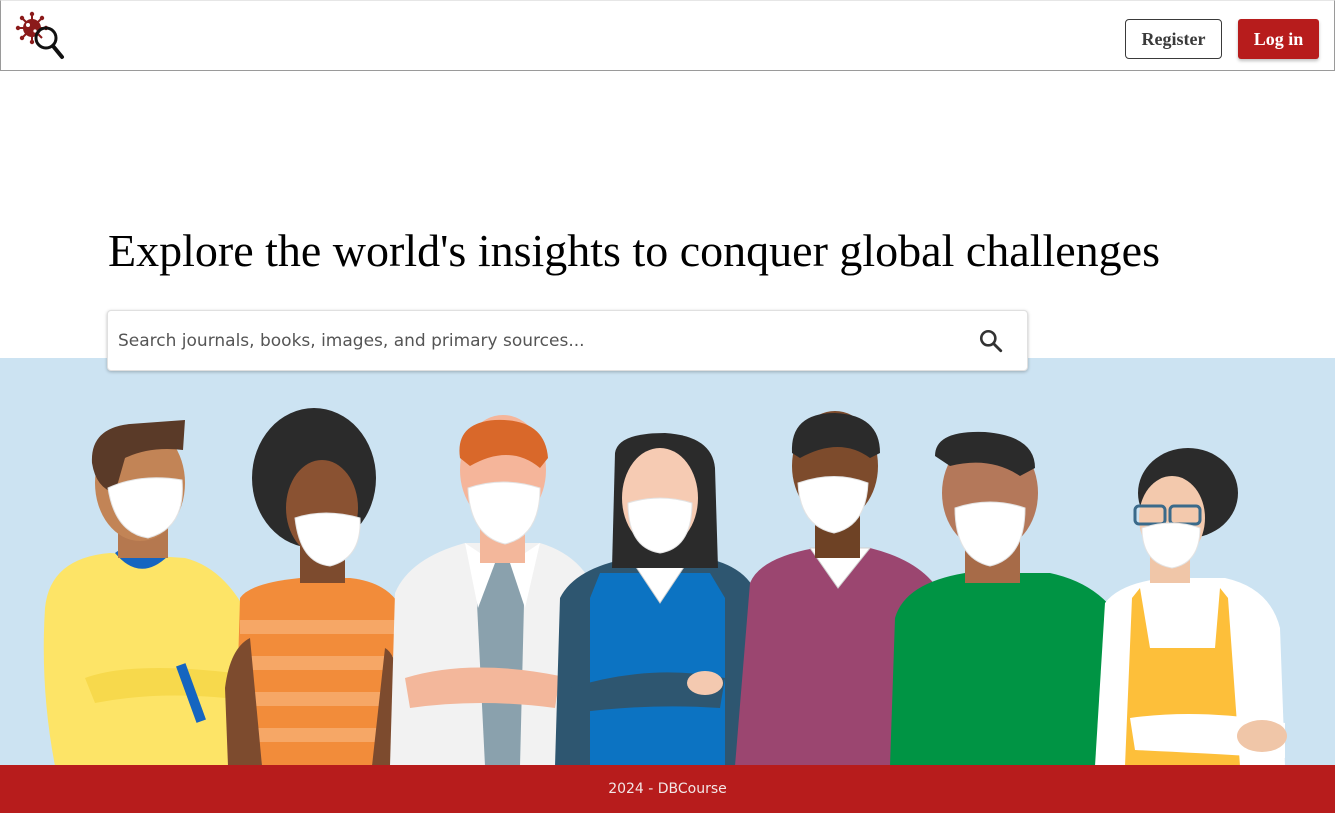 This screenshot has width=1335, height=813. Describe the element at coordinates (667, 35) in the screenshot. I see `top-header: Register Log in` at that location.